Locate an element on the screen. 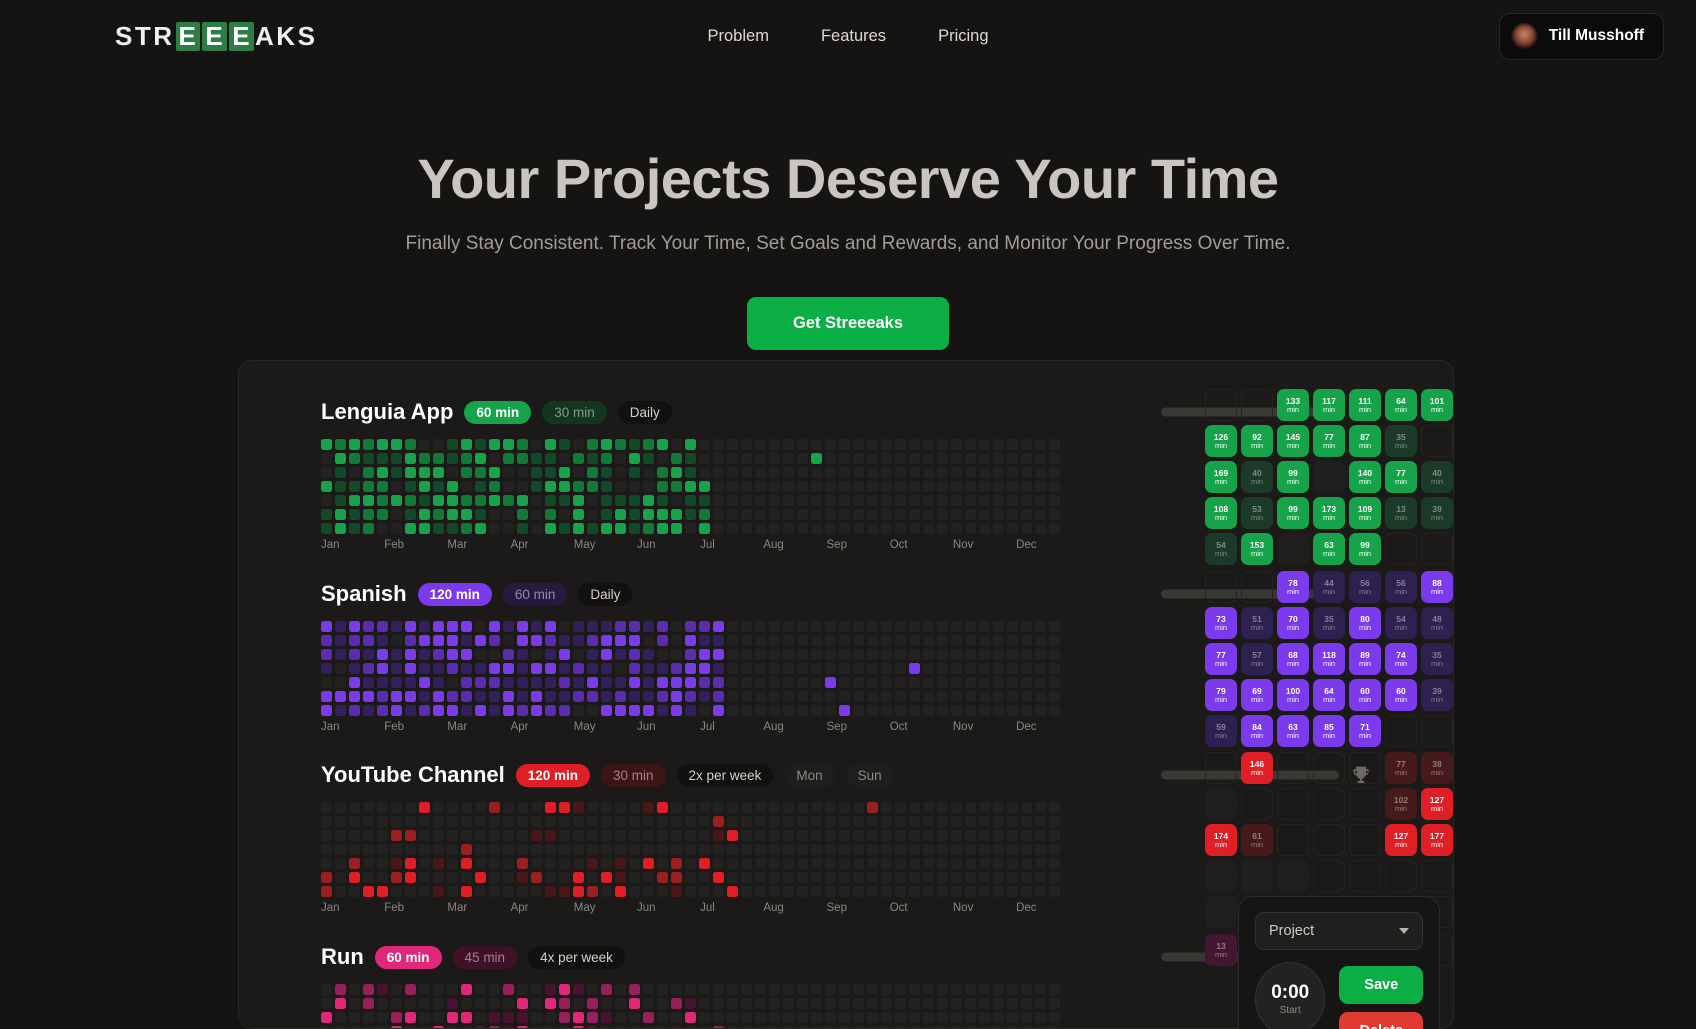 This screenshot has width=1696, height=1029. nav-link-pricing: Pricing is located at coordinates (963, 36).